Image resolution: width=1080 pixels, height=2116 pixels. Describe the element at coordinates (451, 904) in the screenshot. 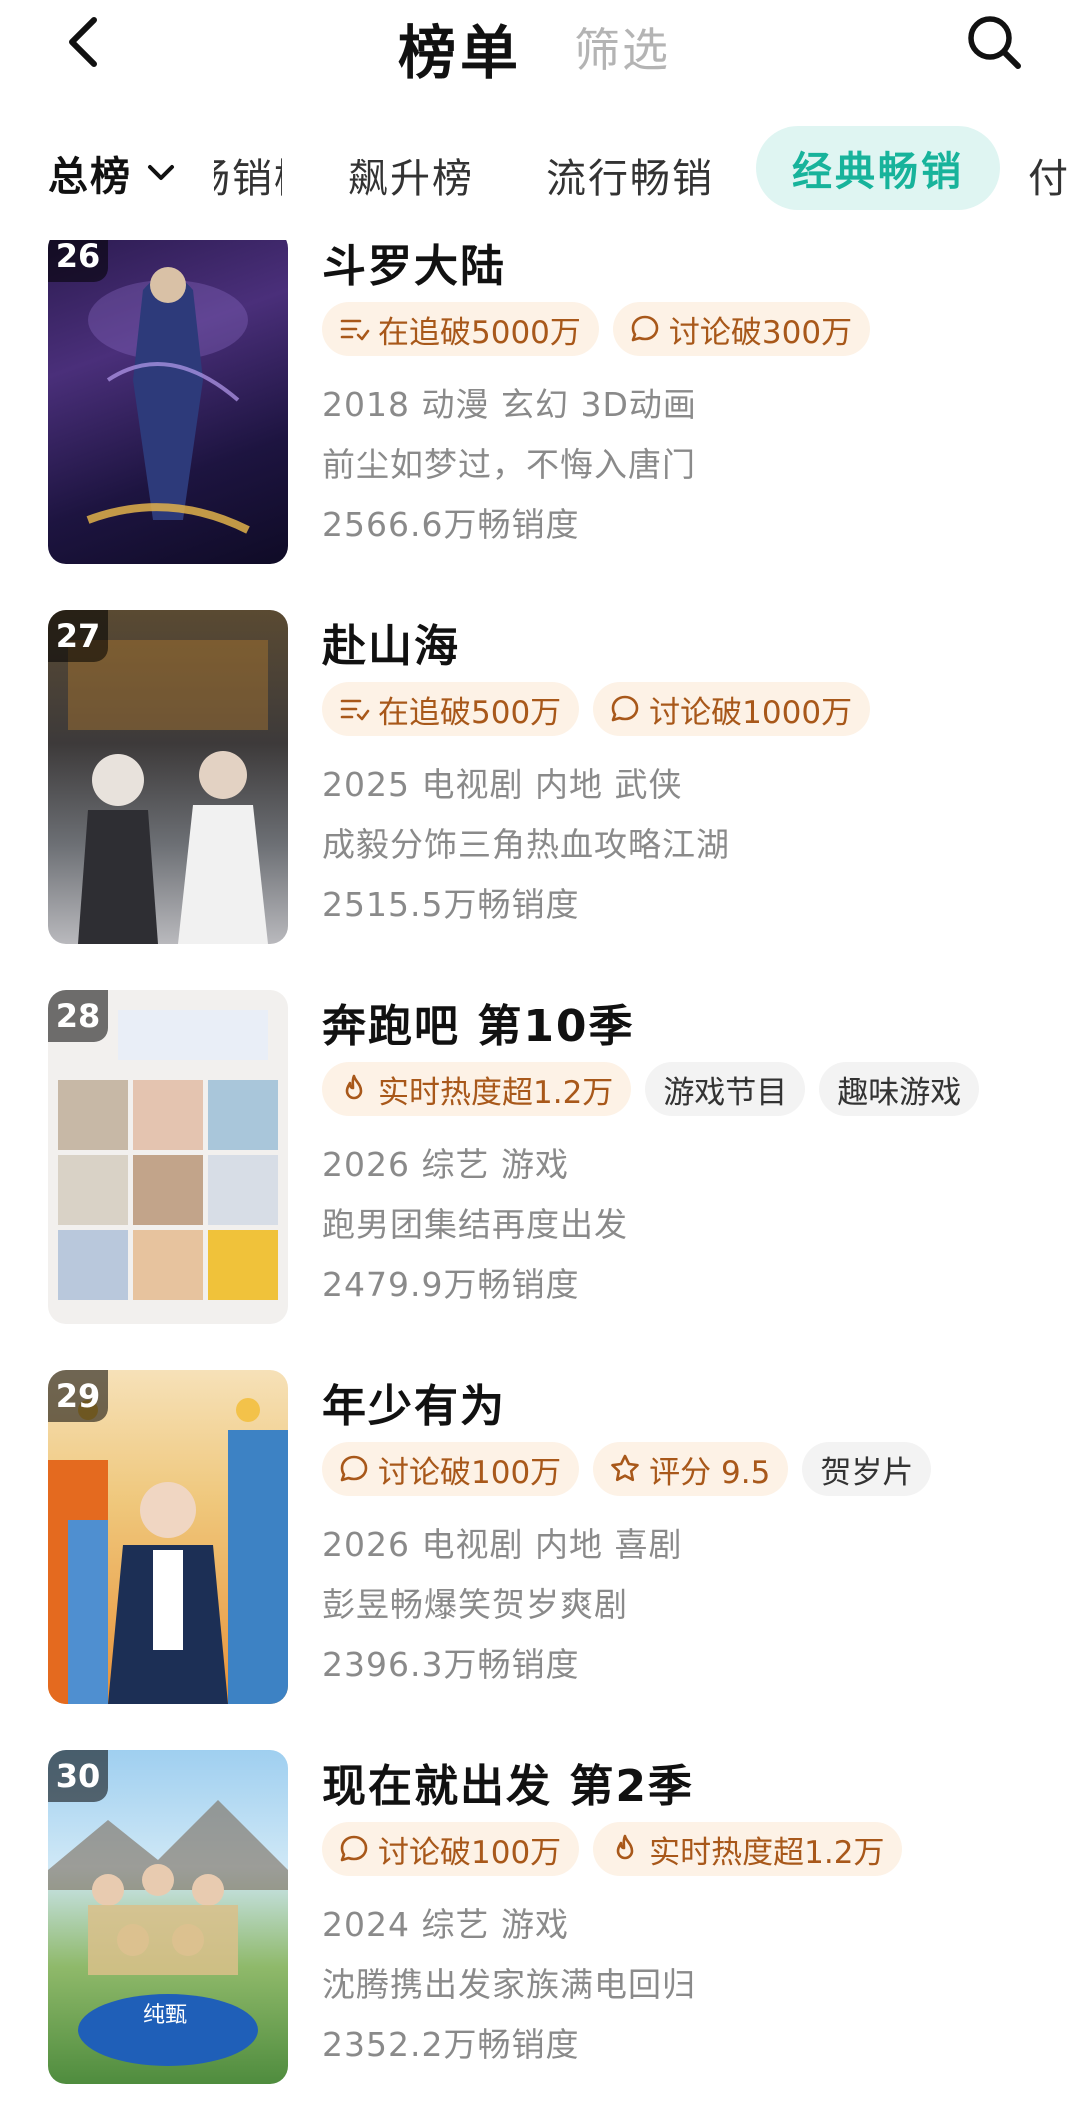

I see `sales-score: 2515.5万畅销度` at that location.